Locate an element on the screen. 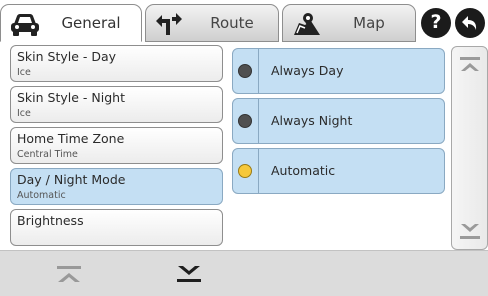  setting-skin-style-day: Skin Style - Day Ice is located at coordinates (116, 63).